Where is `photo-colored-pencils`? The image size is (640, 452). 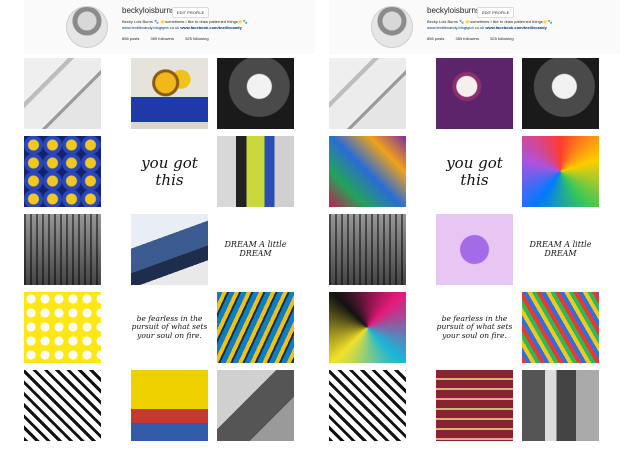
photo-colored-pencils is located at coordinates (560, 327).